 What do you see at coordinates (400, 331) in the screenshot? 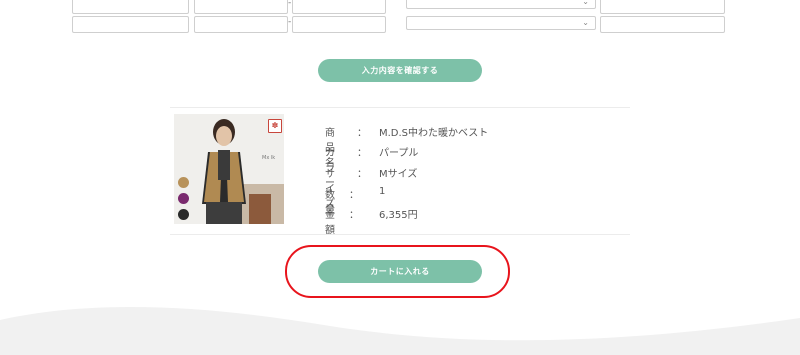
I see `footer-wave` at bounding box center [400, 331].